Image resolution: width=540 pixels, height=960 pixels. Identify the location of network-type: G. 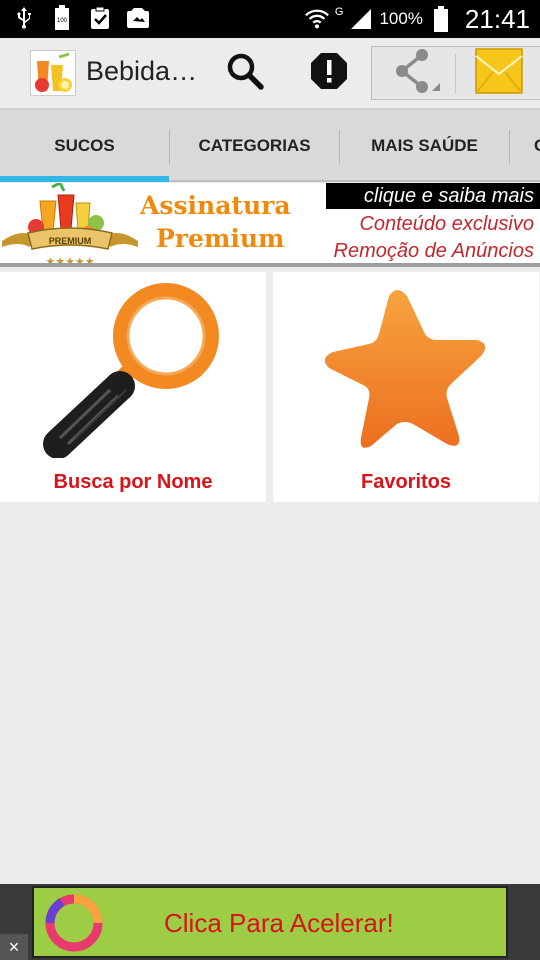
(339, 12).